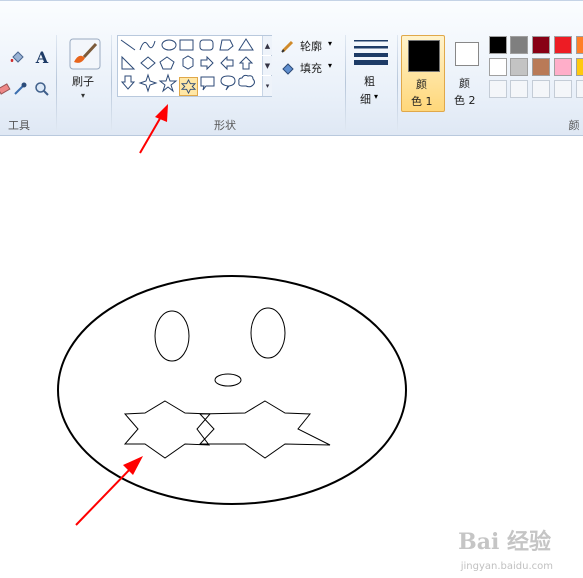 This screenshot has width=583, height=578. I want to click on line-shape-icon, so click(128, 45).